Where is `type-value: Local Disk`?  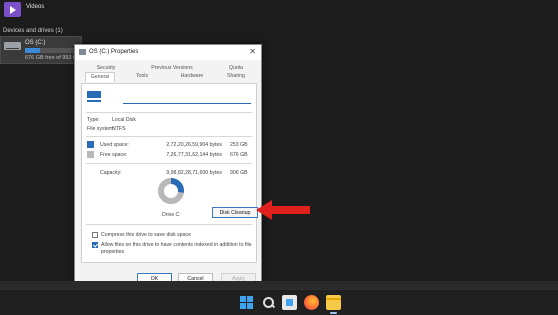 type-value: Local Disk is located at coordinates (124, 120).